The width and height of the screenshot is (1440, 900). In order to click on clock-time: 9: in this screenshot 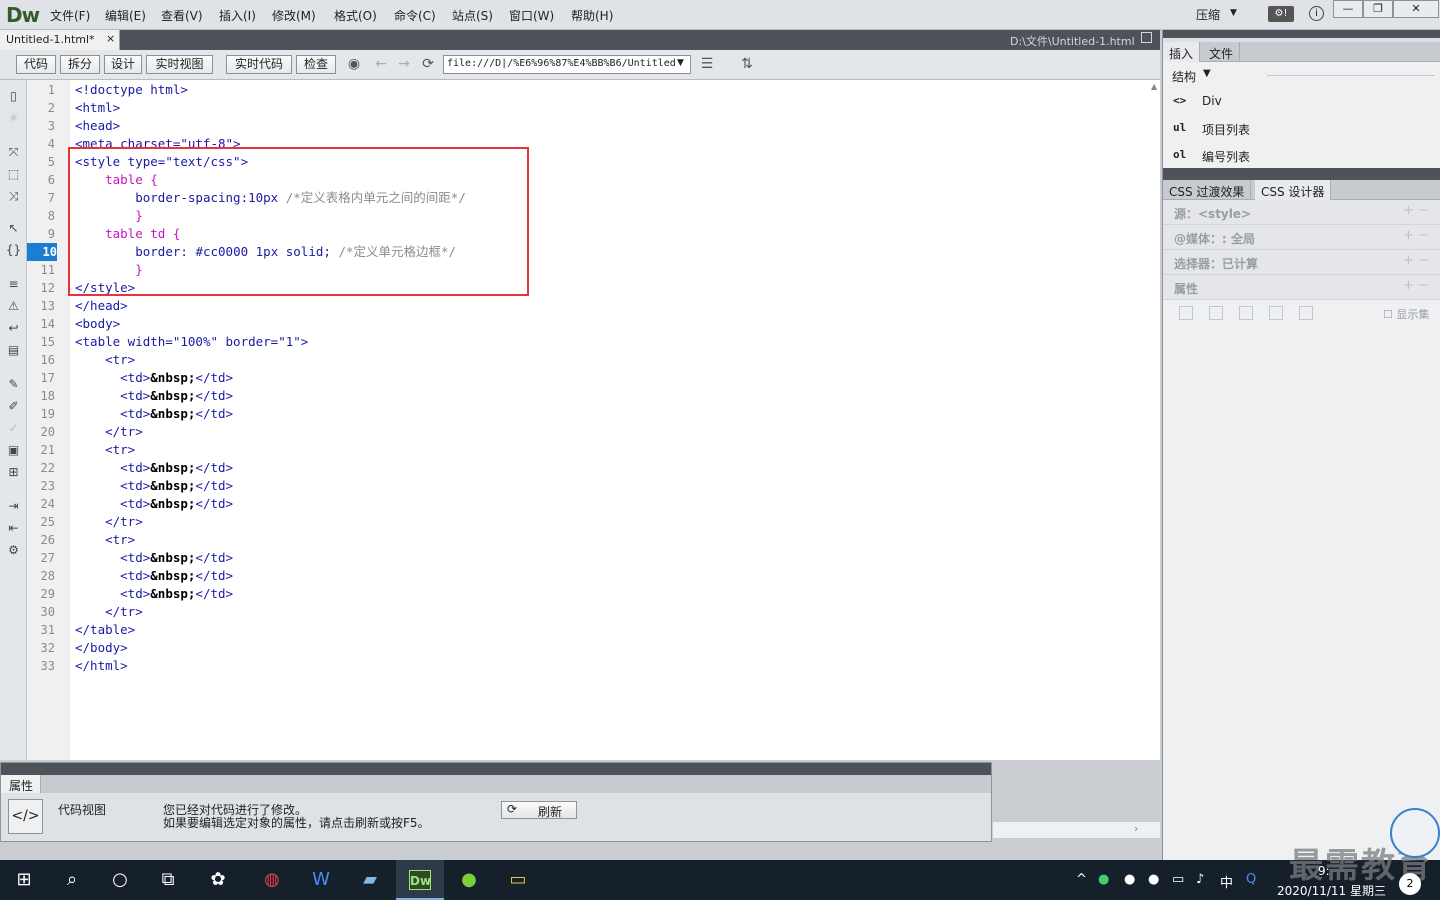, I will do `click(1324, 871)`.